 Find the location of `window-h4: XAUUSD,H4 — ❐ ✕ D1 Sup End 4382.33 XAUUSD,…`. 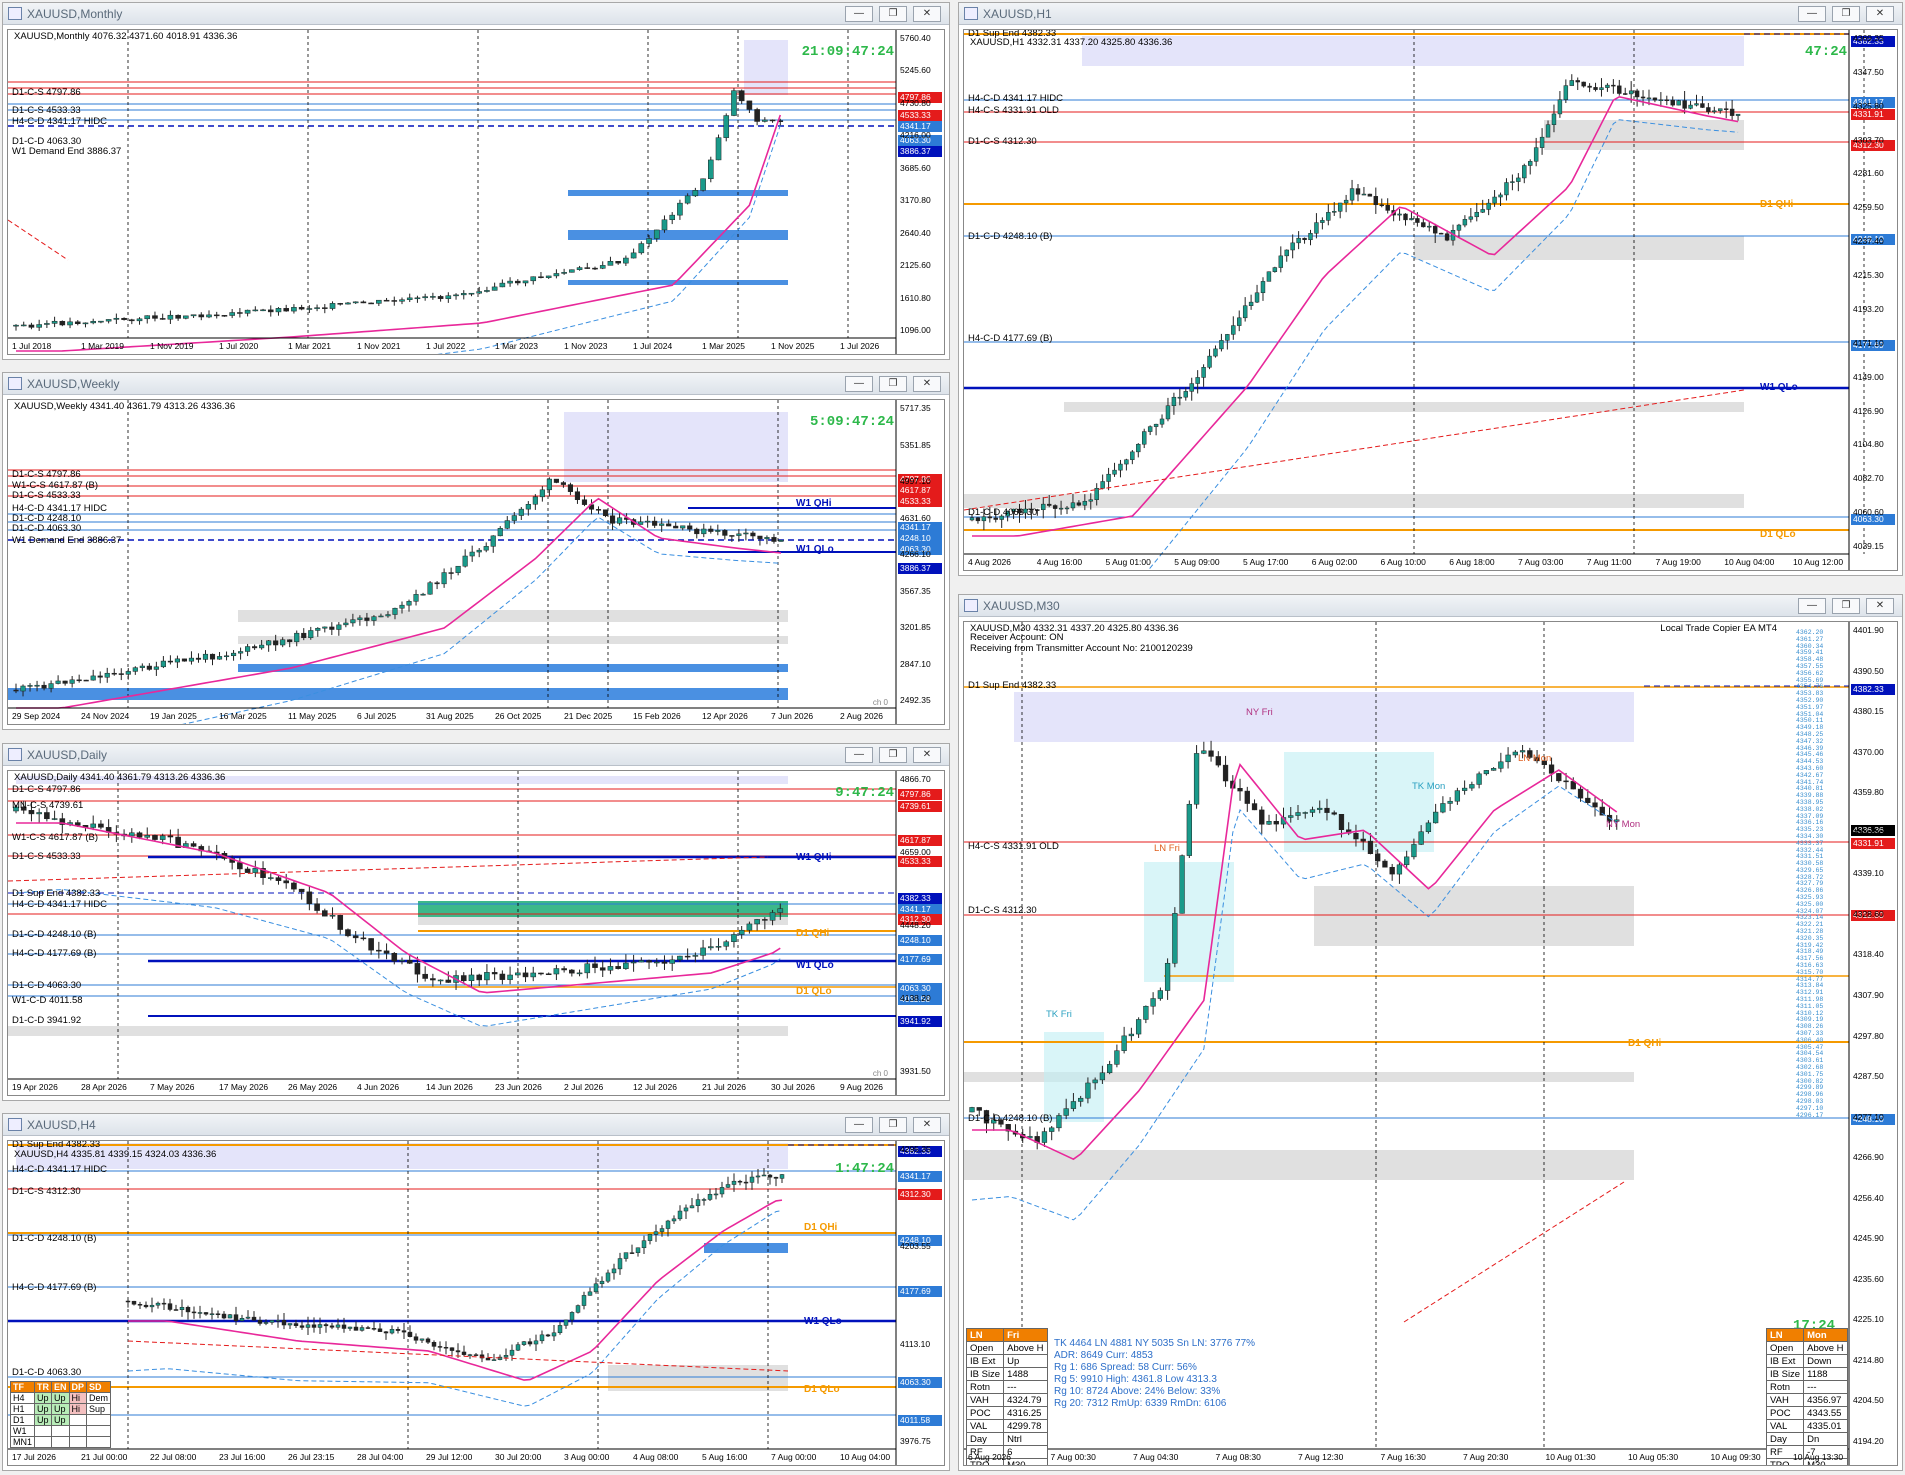

window-h4: XAUUSD,H4 — ❐ ✕ D1 Sup End 4382.33 XAUUSD,… is located at coordinates (476, 1292).